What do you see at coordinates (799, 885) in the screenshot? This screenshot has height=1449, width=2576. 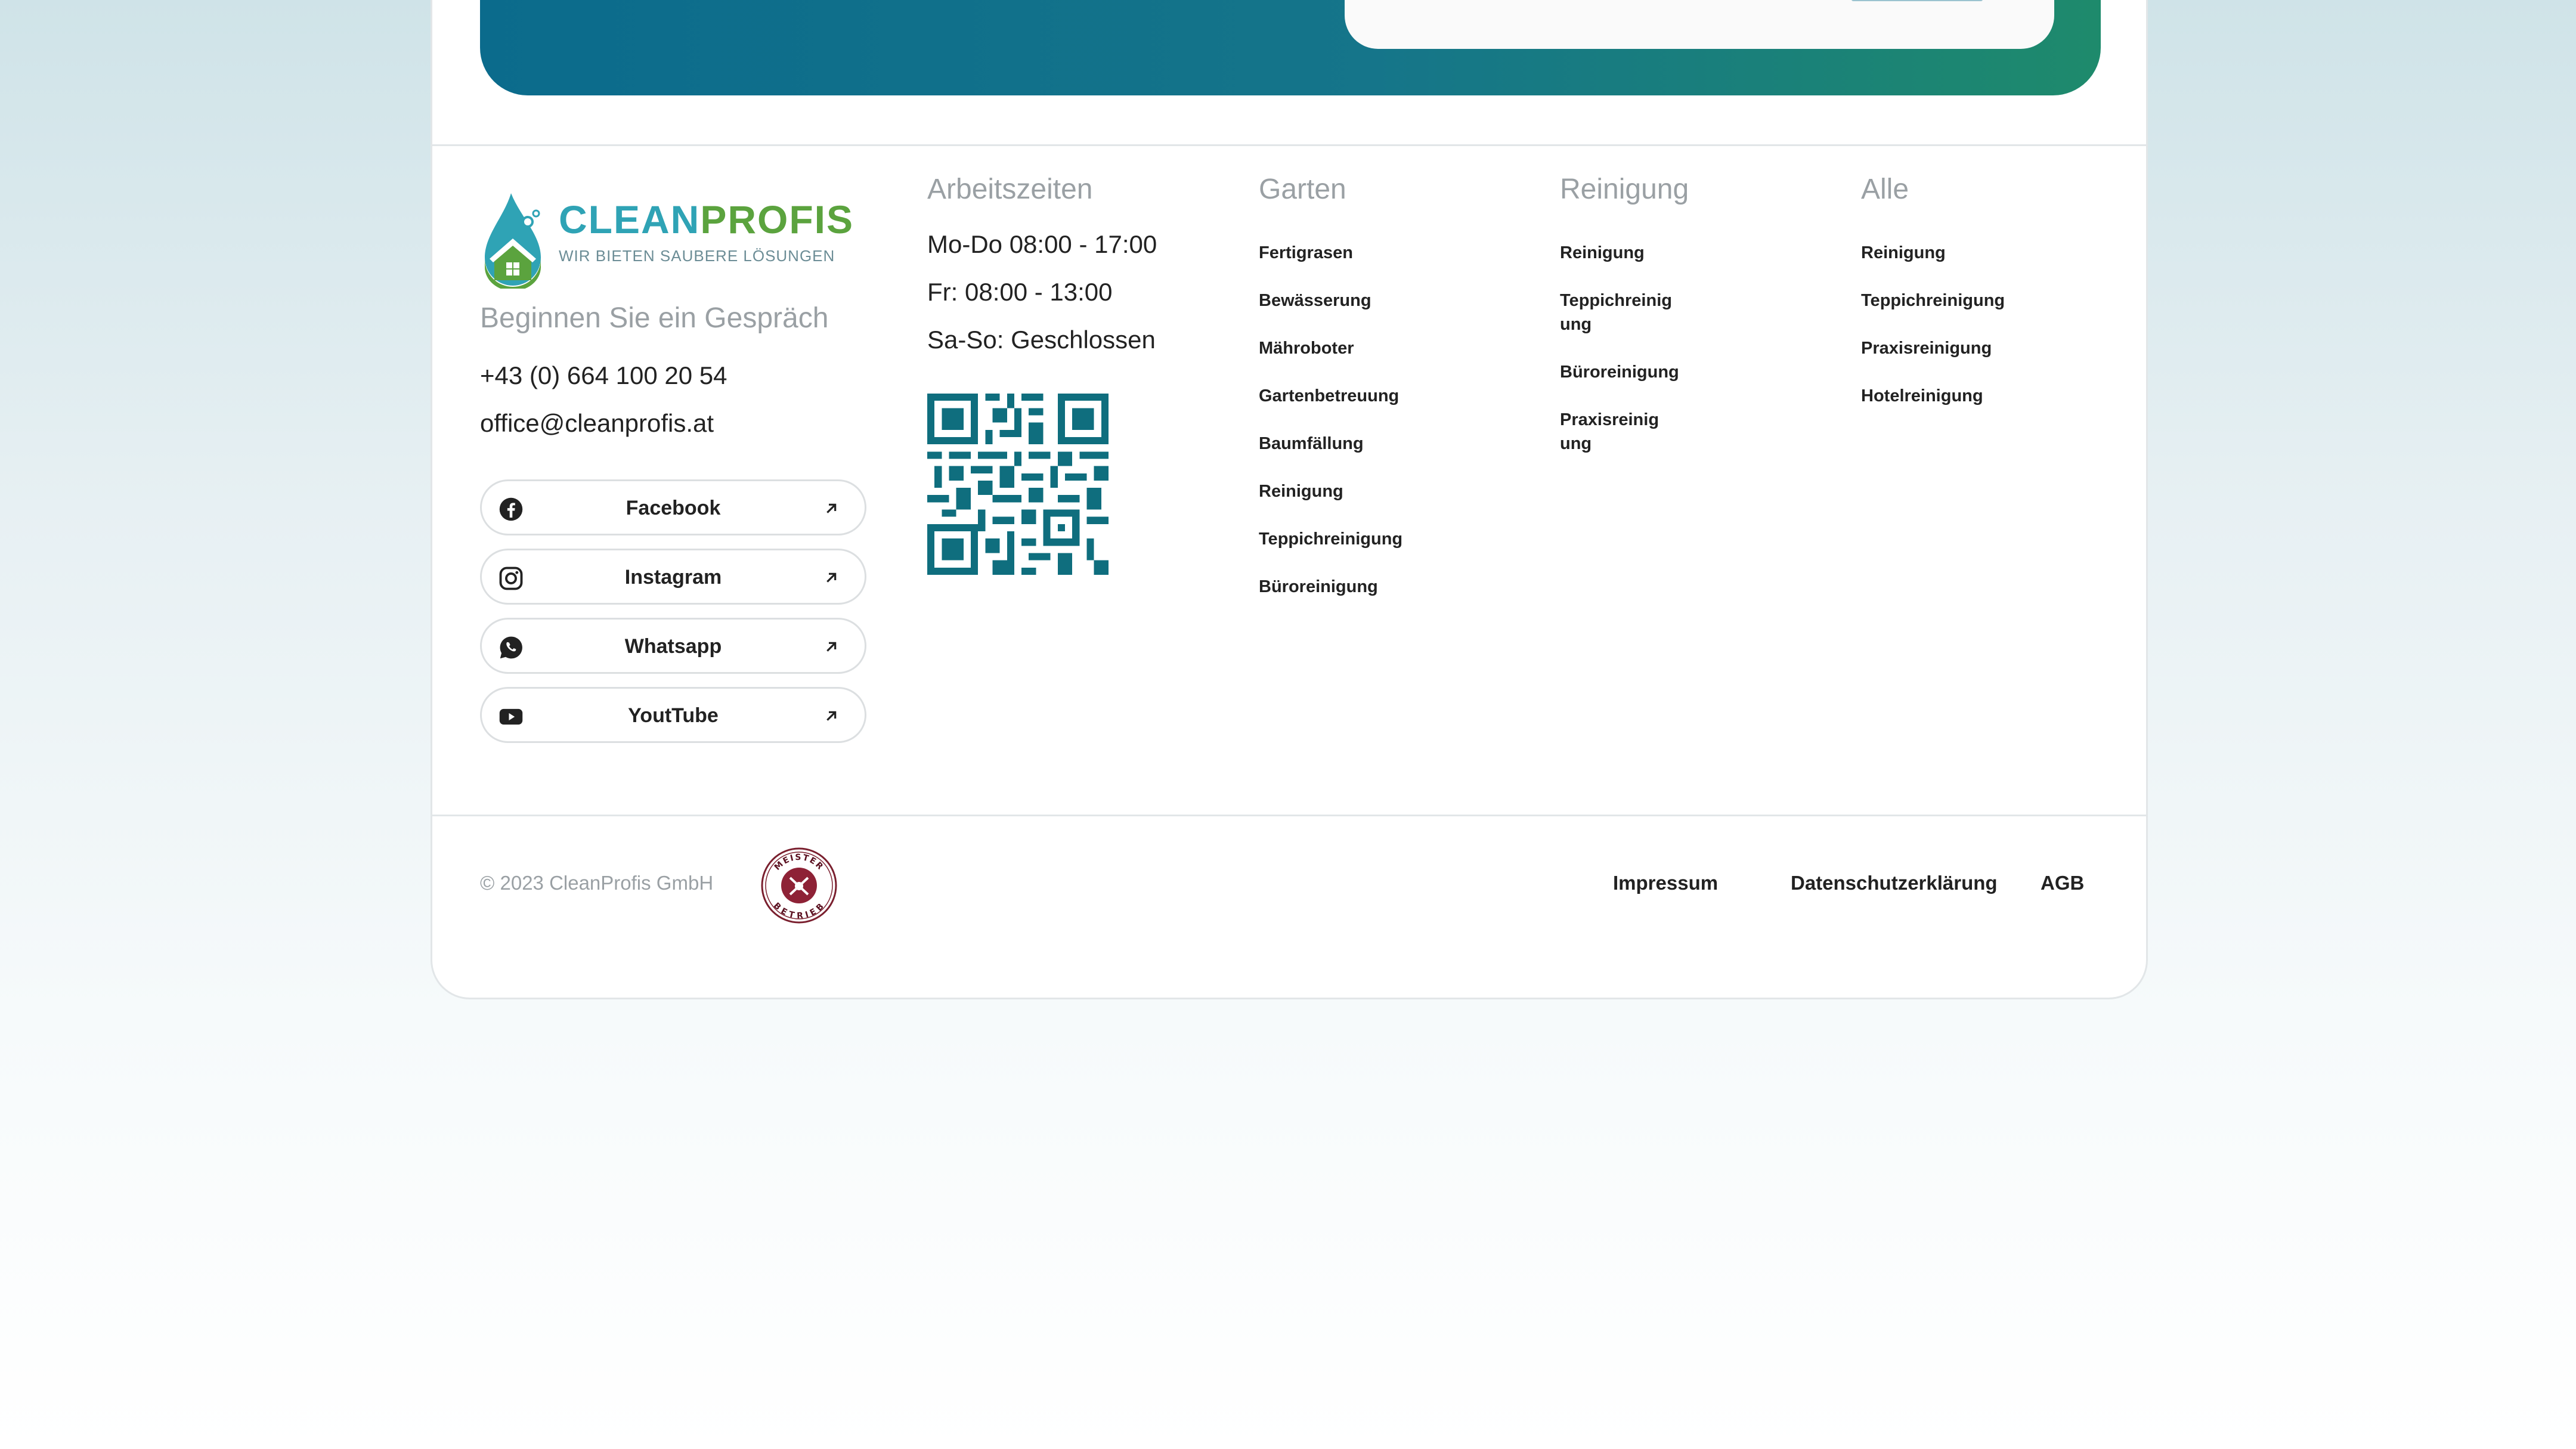 I see `meister-betrieb-seal-icon: MEISTER BETRIEB` at bounding box center [799, 885].